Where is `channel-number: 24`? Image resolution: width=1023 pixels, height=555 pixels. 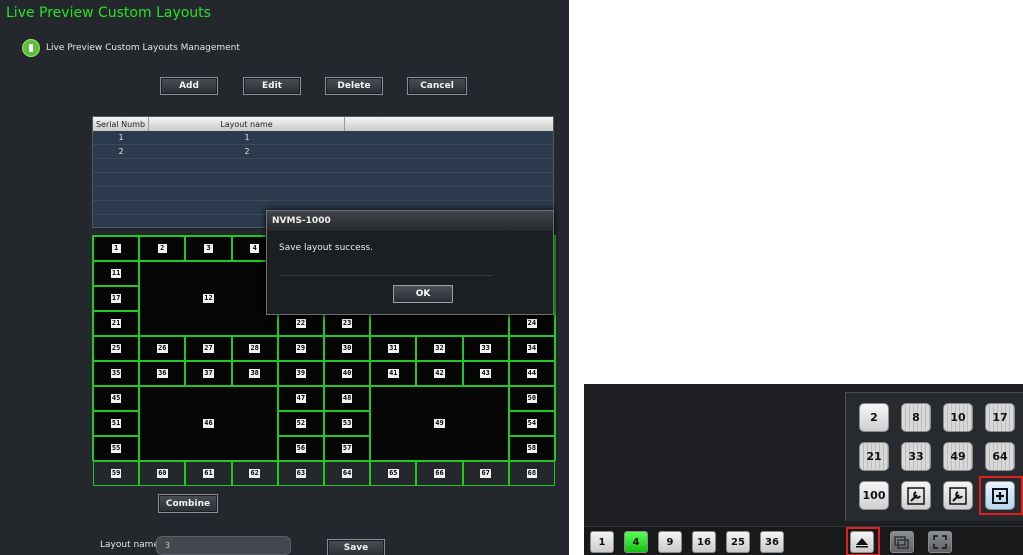
channel-number: 24 is located at coordinates (532, 323).